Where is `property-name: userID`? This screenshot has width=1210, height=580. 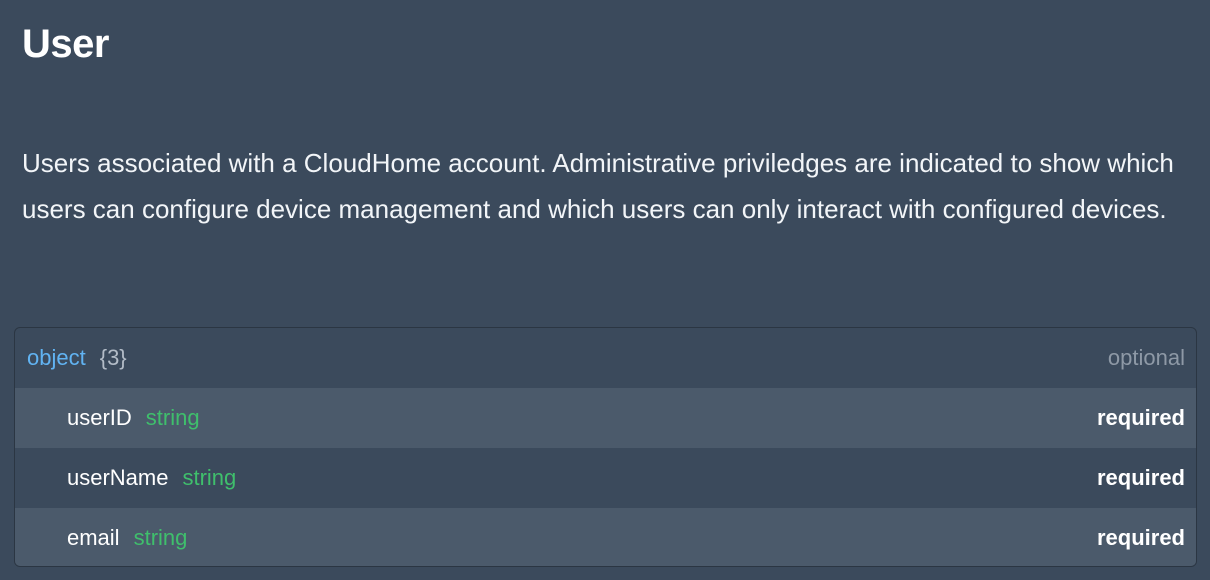
property-name: userID is located at coordinates (99, 417).